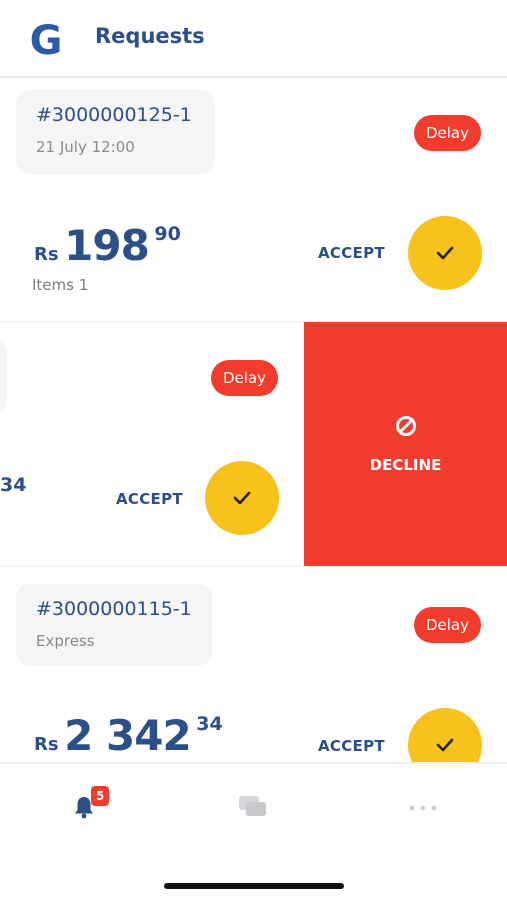 The height and width of the screenshot is (901, 507). I want to click on order-price: Rs 198 90, so click(107, 245).